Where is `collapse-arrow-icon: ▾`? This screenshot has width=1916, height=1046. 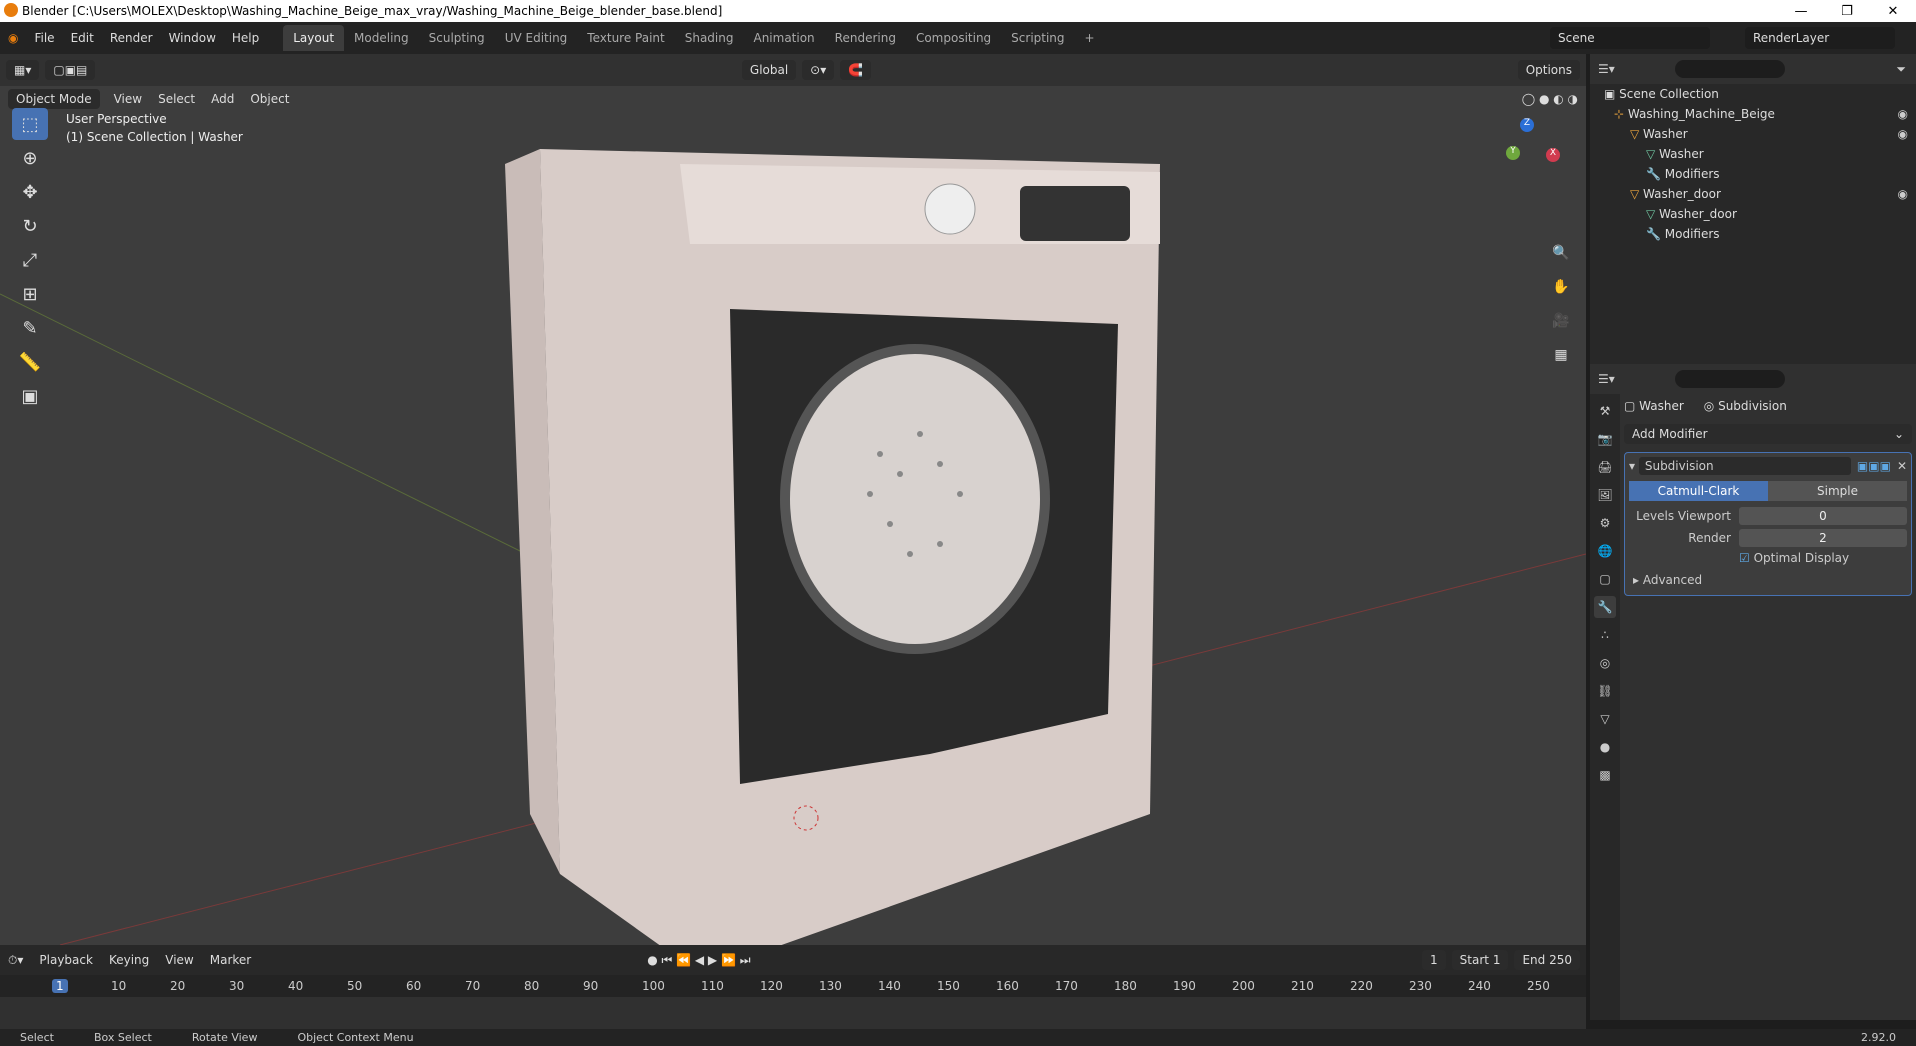
collapse-arrow-icon: ▾ is located at coordinates (1634, 466).